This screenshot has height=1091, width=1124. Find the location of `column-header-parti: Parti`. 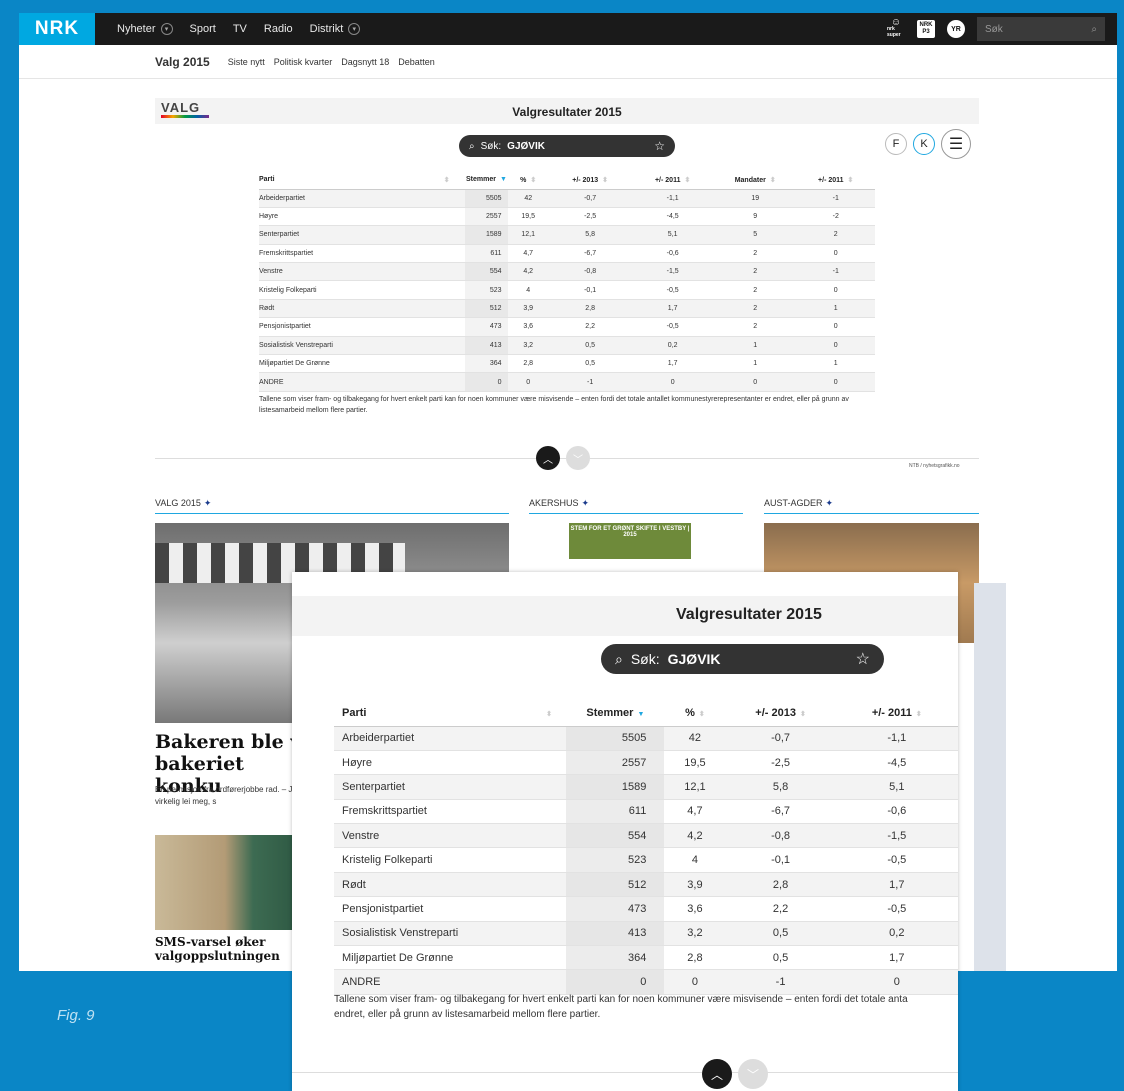

column-header-parti: Parti is located at coordinates (342, 180).